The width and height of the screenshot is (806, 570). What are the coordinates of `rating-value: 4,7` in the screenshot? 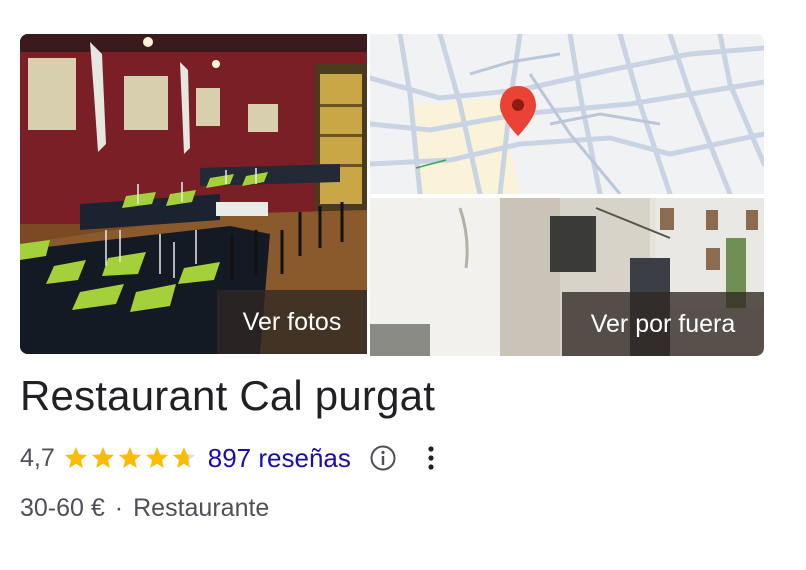 It's located at (37, 457).